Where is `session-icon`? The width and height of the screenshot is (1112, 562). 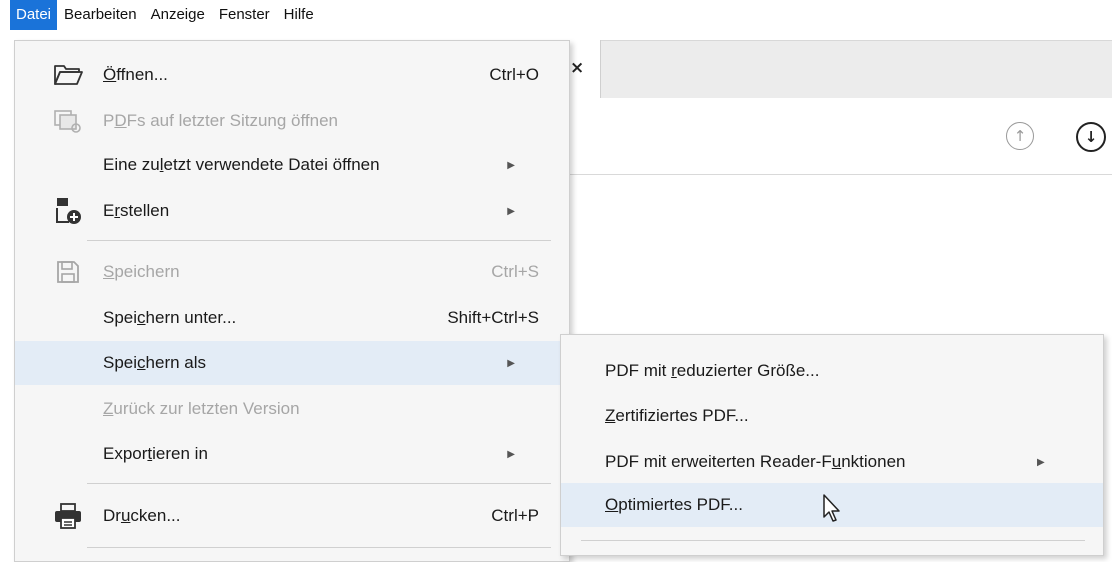
session-icon is located at coordinates (68, 121).